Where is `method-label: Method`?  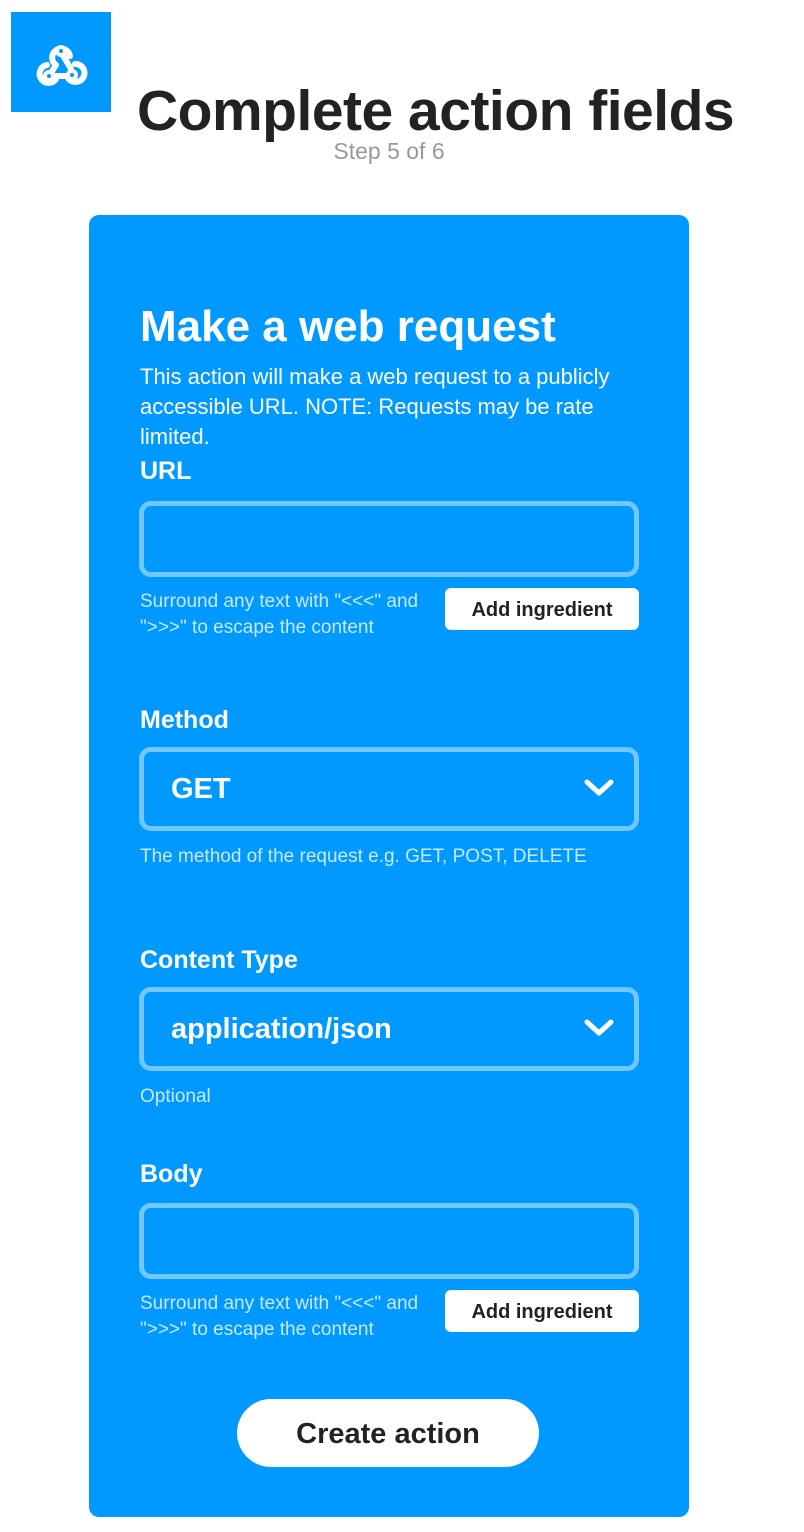
method-label: Method is located at coordinates (184, 720).